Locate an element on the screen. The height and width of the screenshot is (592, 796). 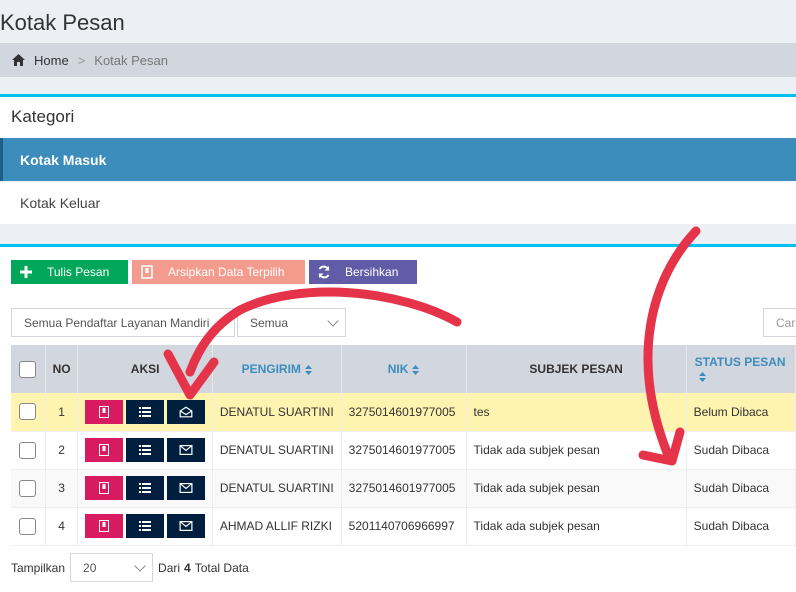
caret-down-icon is located at coordinates (222, 323).